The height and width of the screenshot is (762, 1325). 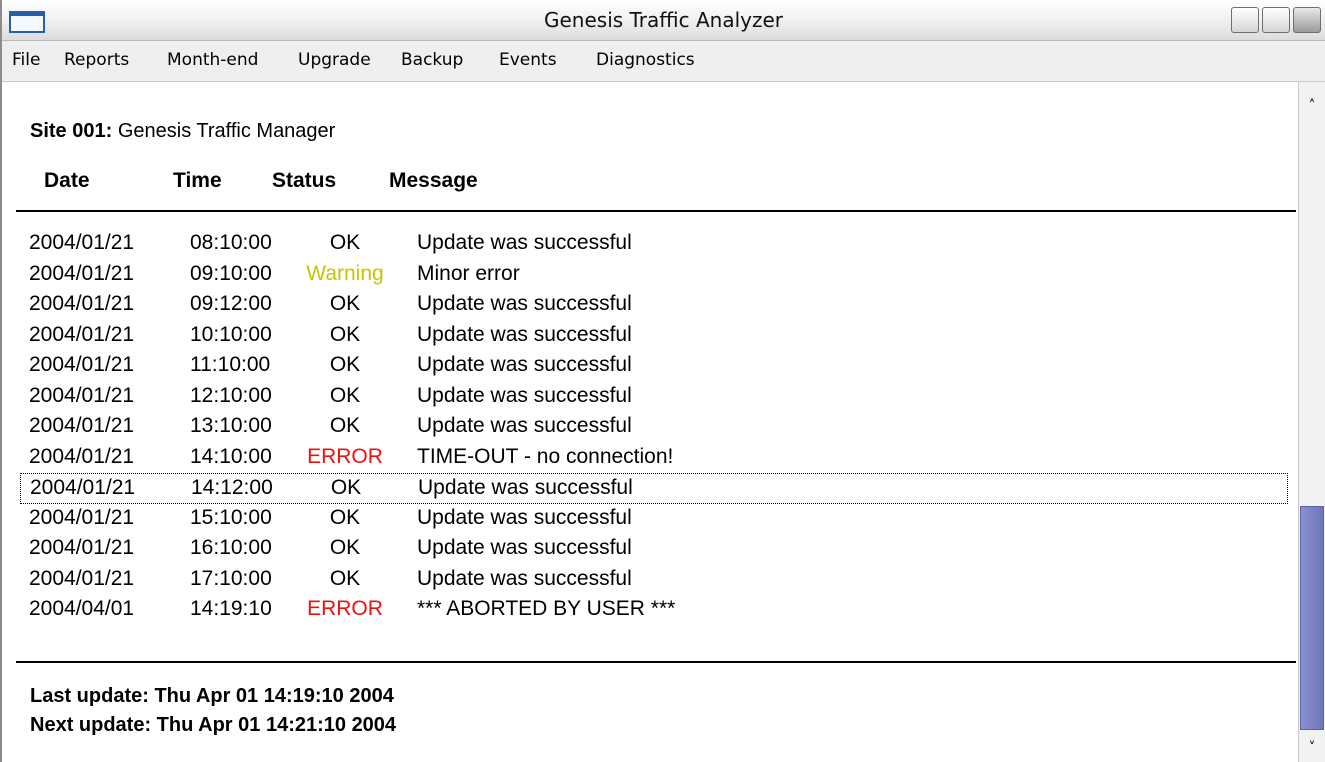 What do you see at coordinates (645, 60) in the screenshot?
I see `menu-diagnostics: Diagnostics` at bounding box center [645, 60].